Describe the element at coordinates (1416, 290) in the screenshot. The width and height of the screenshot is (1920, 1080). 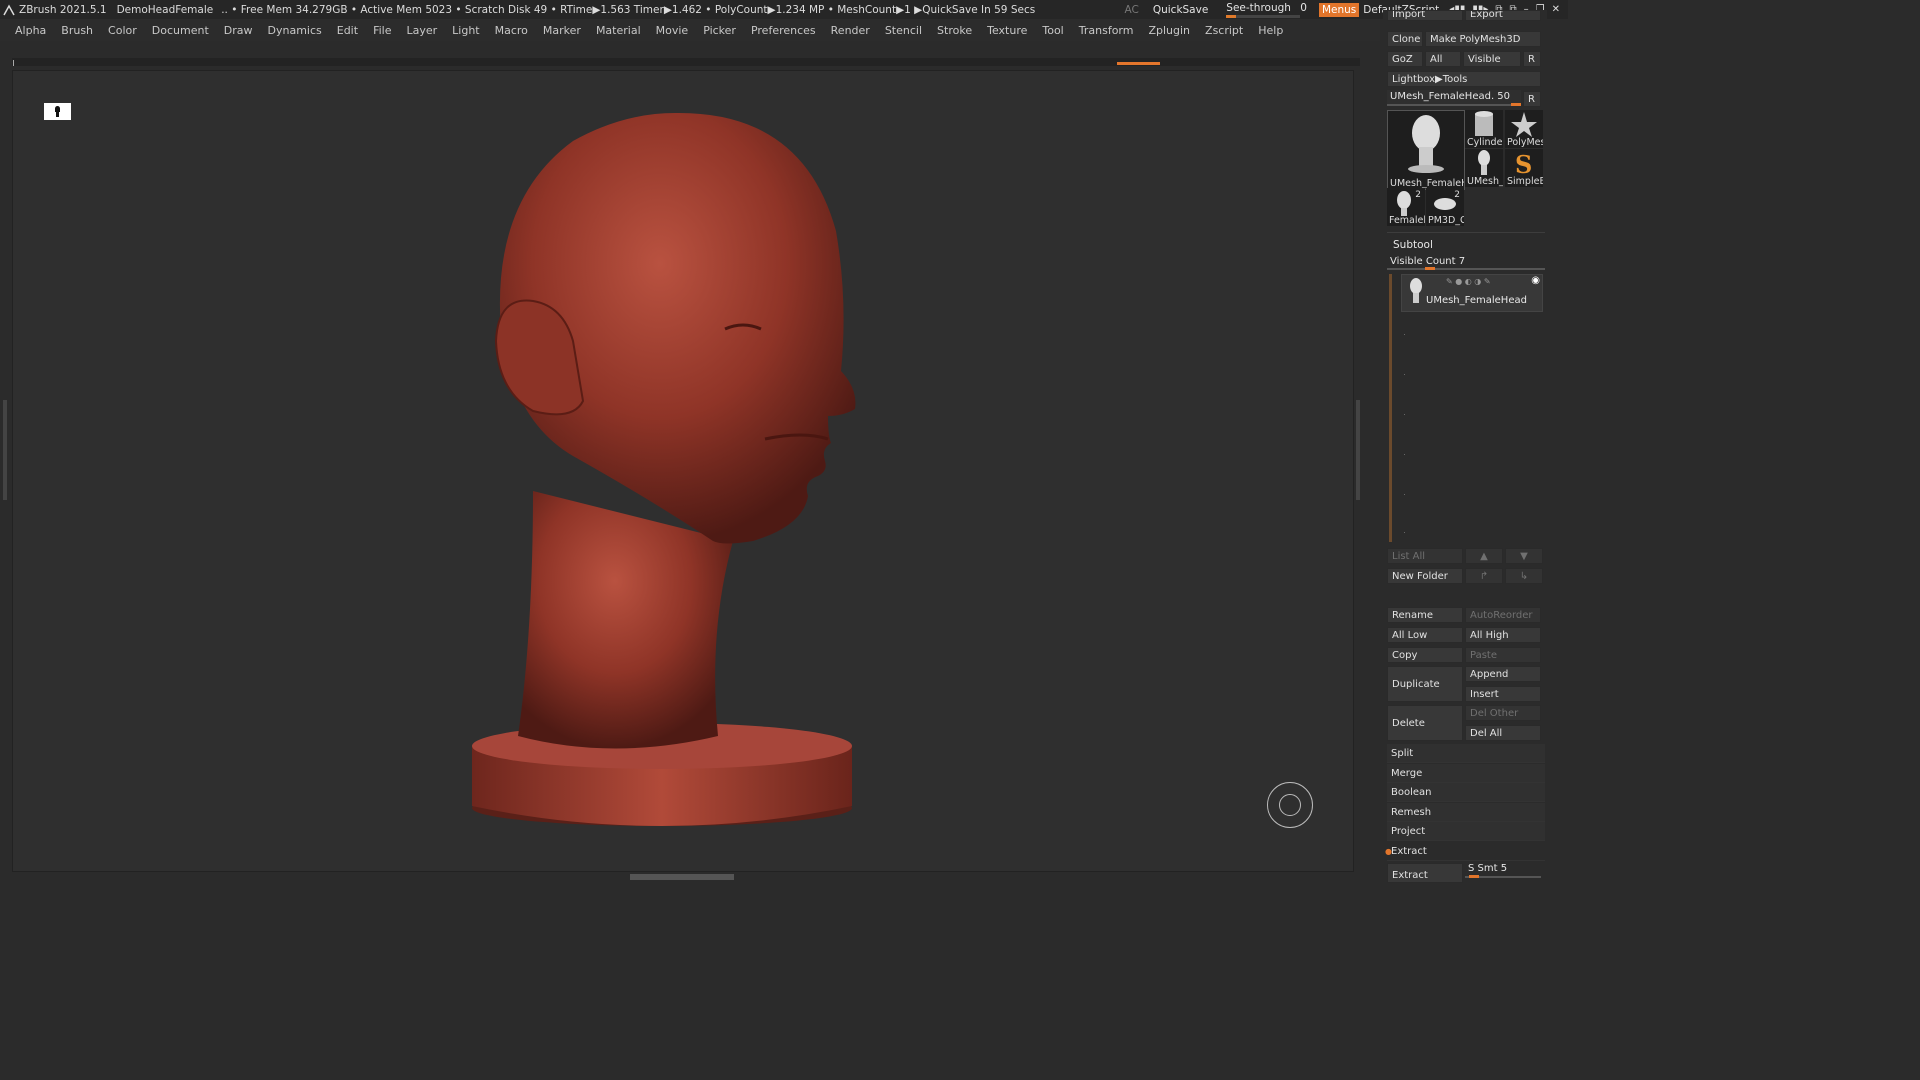
I see `head-thumb-icon` at that location.